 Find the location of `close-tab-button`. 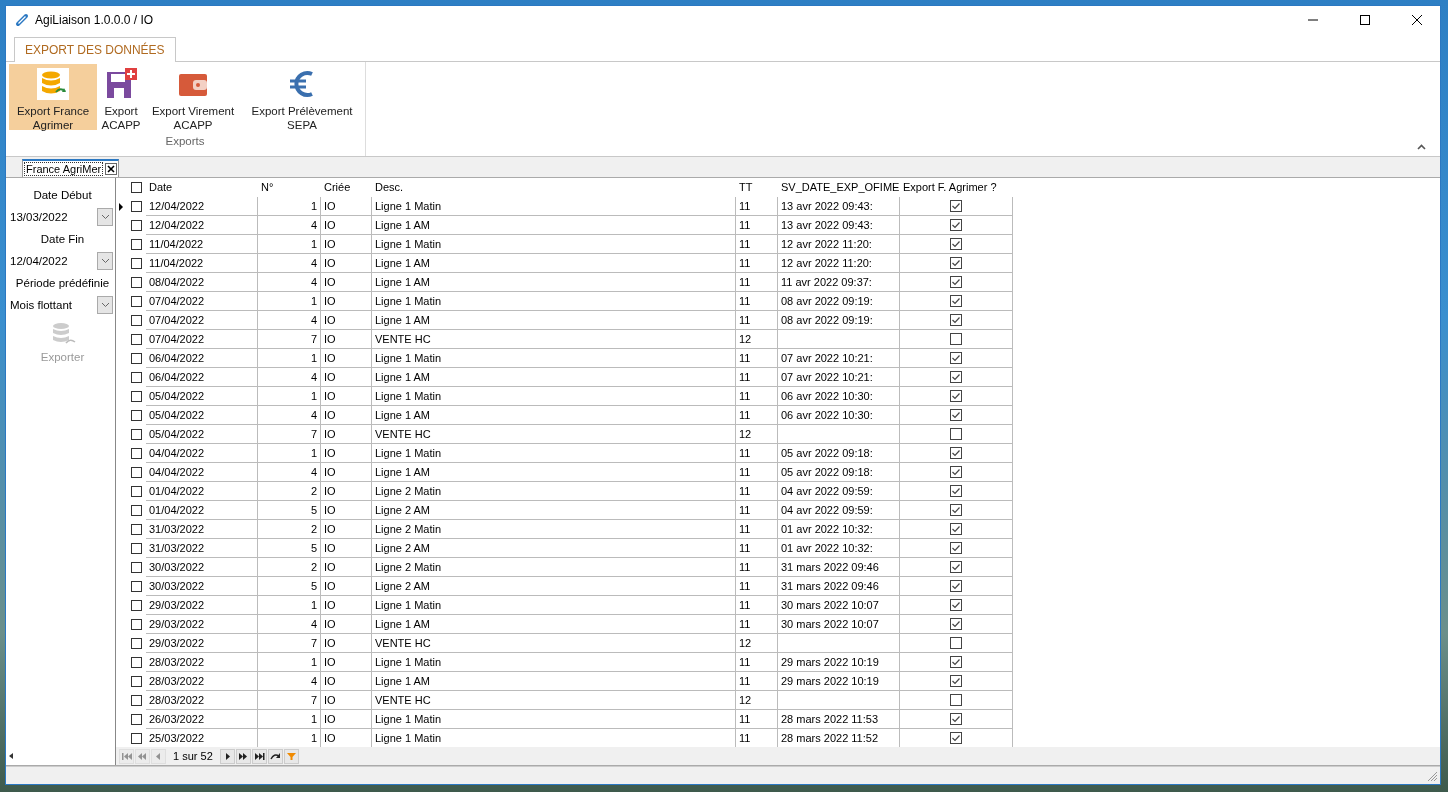

close-tab-button is located at coordinates (111, 169).